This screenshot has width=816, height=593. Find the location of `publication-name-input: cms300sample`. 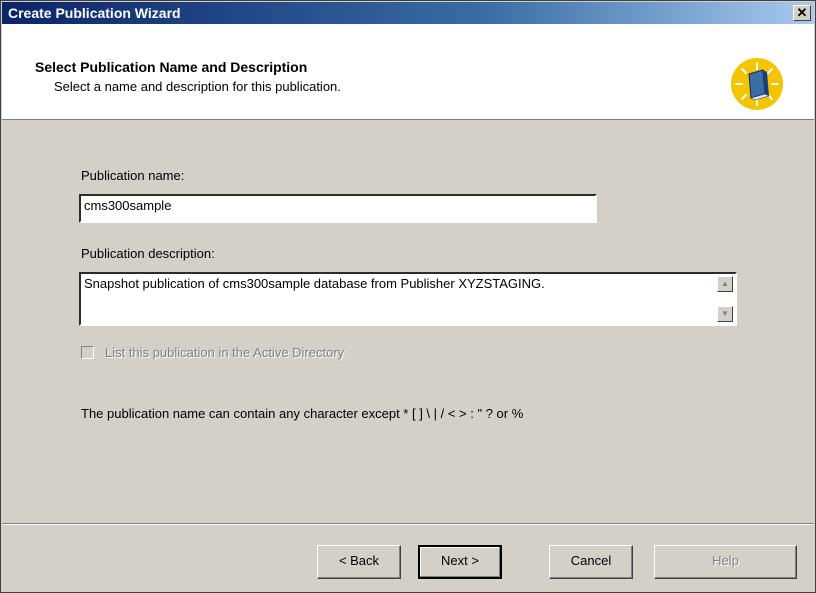

publication-name-input: cms300sample is located at coordinates (338, 208).